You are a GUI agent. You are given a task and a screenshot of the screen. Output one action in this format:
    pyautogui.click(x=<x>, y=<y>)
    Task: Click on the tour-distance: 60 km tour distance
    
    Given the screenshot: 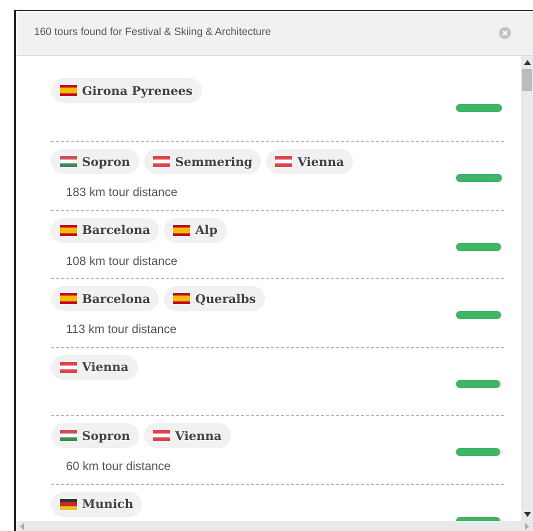 What is the action you would take?
    pyautogui.click(x=119, y=466)
    